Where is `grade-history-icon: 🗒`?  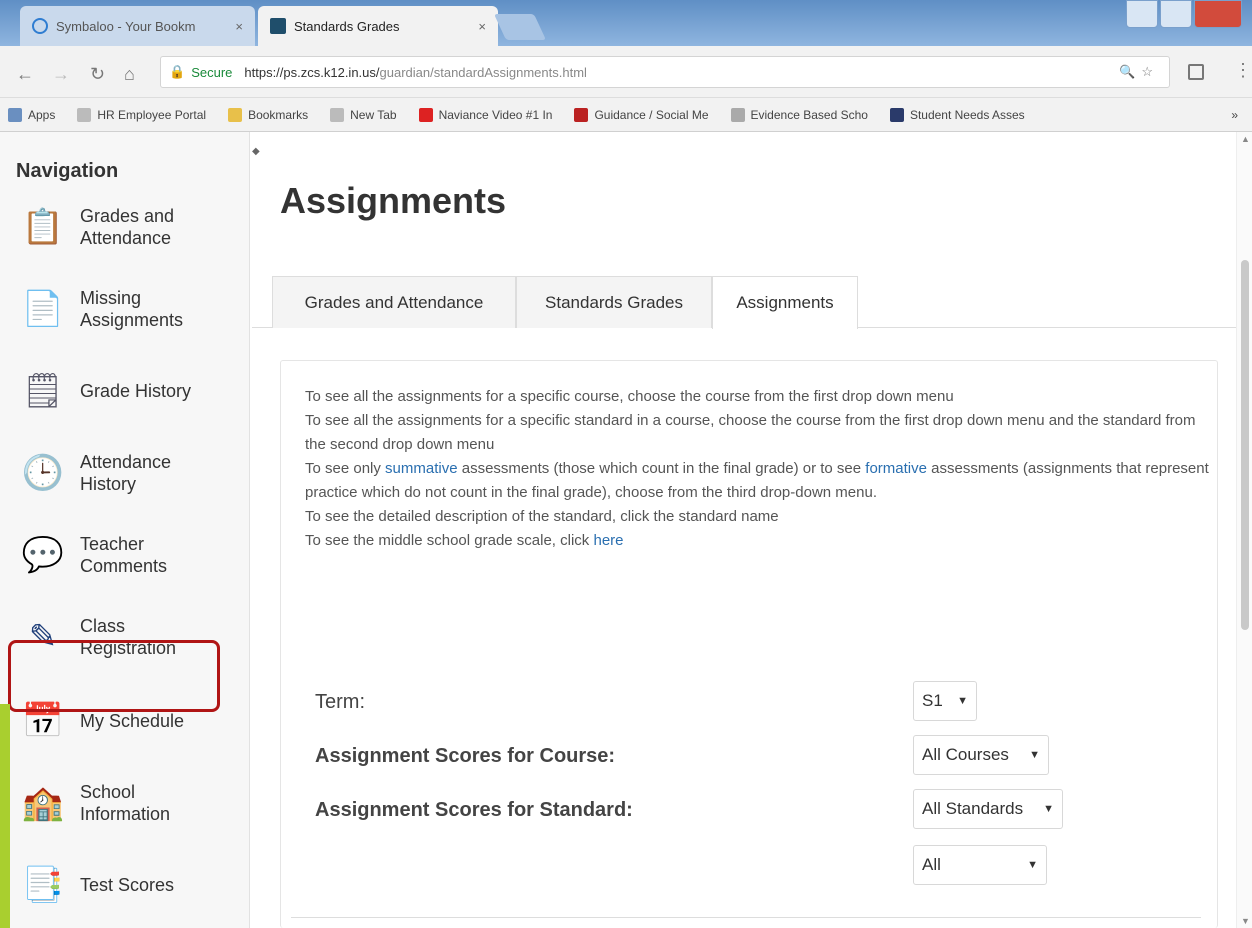
grade-history-icon: 🗒 is located at coordinates (43, 391).